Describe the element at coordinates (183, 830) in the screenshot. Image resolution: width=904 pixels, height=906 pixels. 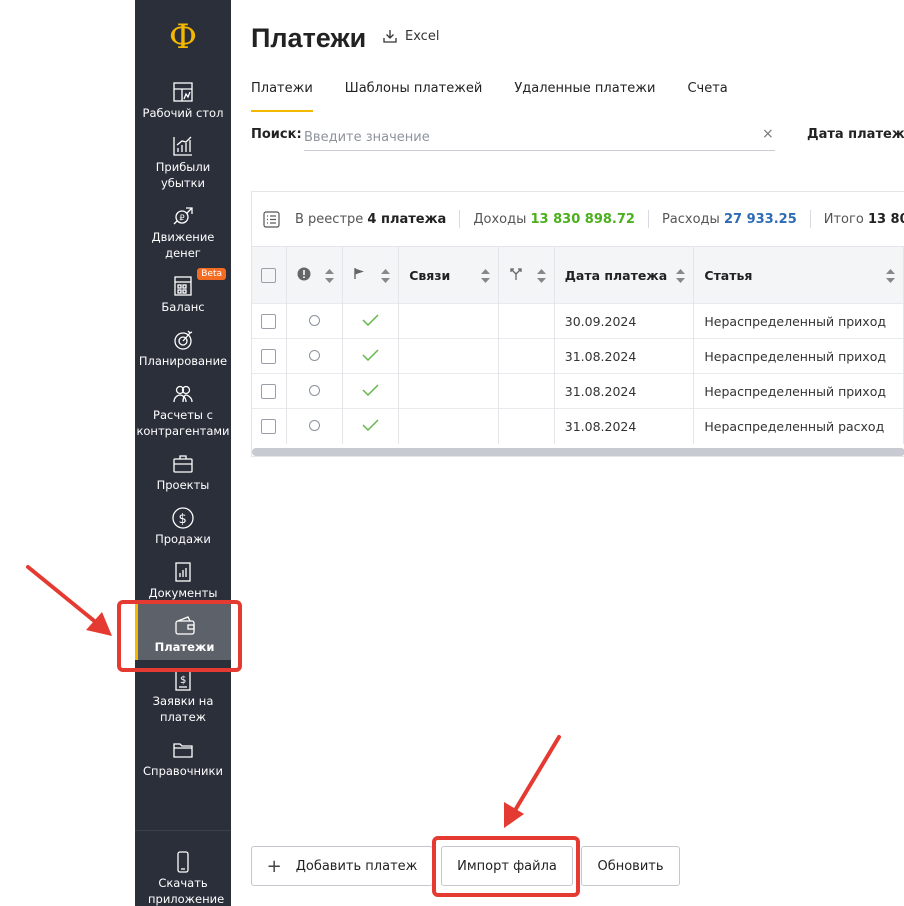
I see `sidebar-divider` at that location.